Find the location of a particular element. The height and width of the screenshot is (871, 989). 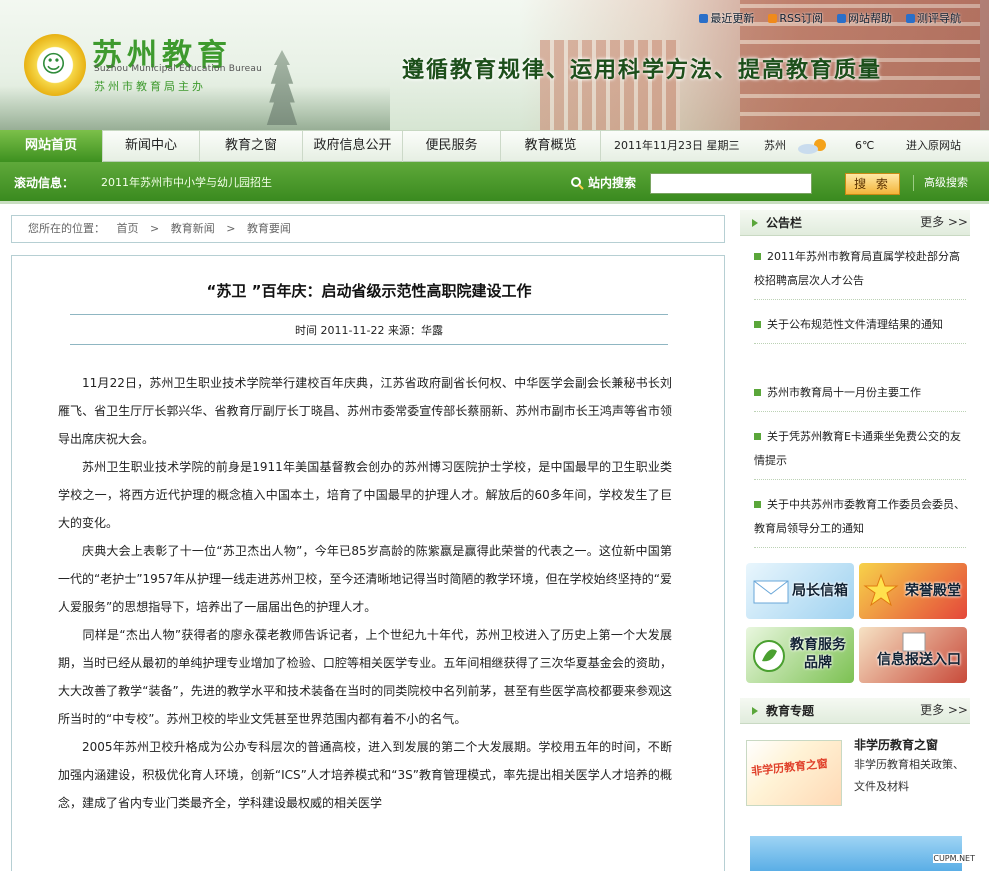

breadcrumb-item-home: 首页 is located at coordinates (128, 228).